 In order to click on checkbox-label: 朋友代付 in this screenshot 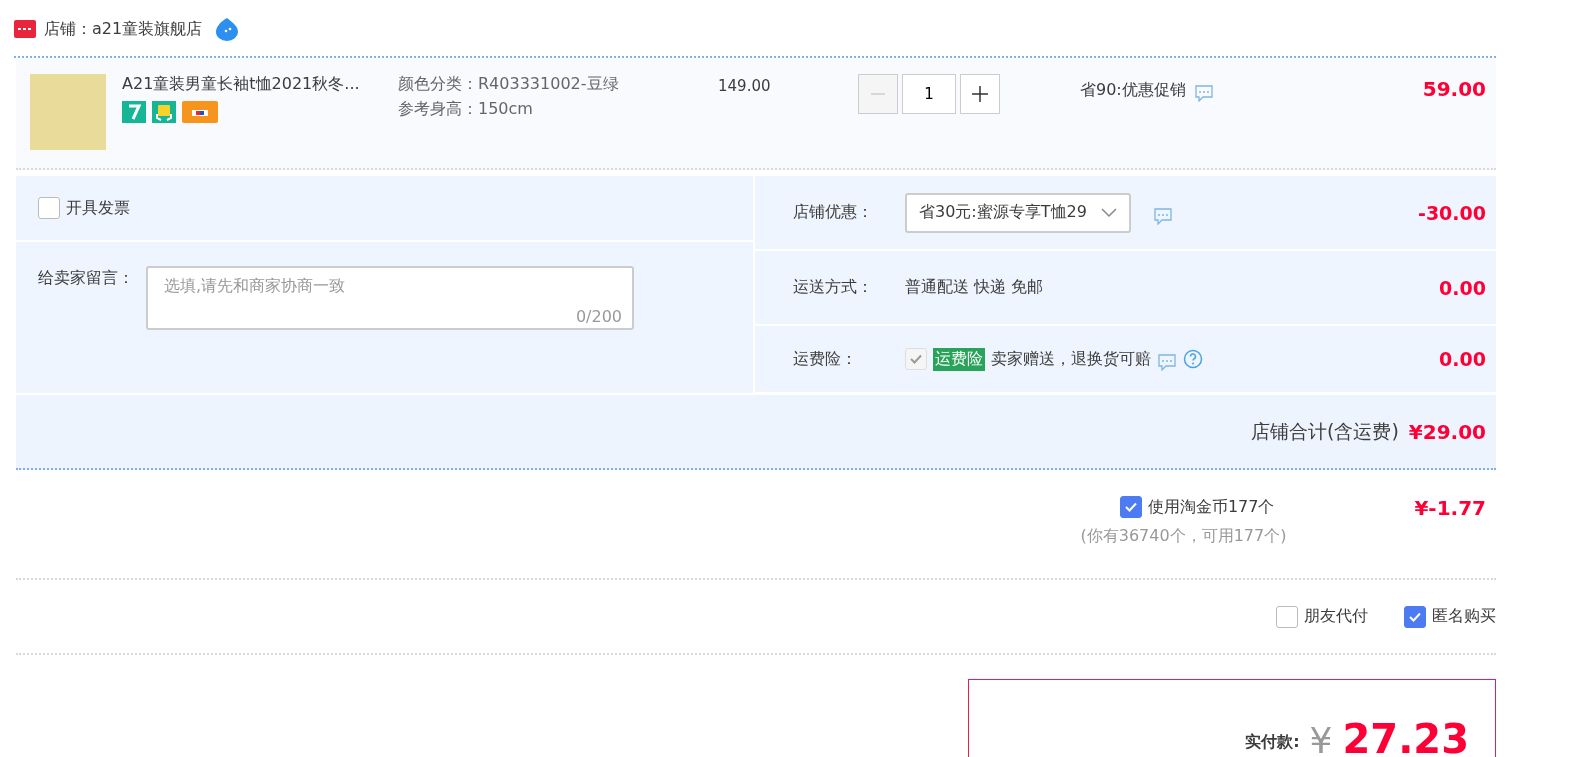, I will do `click(1336, 616)`.